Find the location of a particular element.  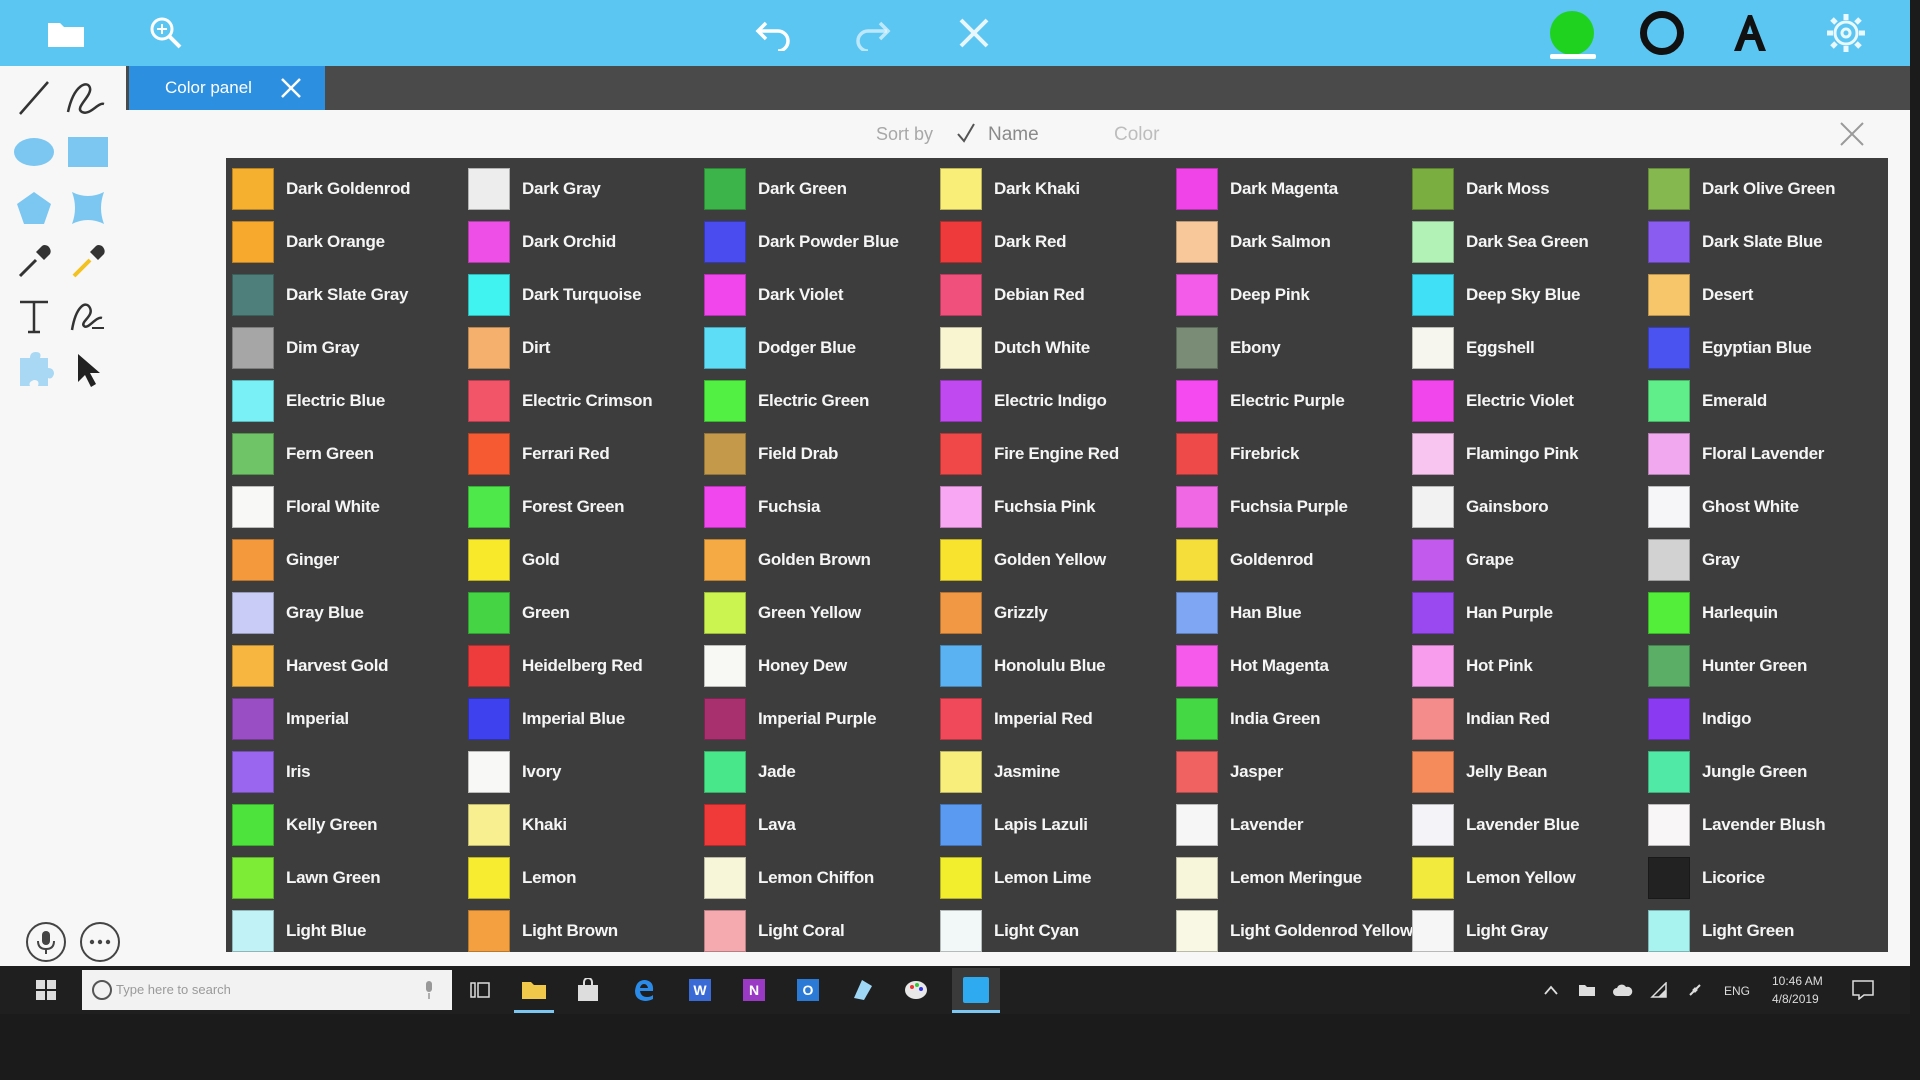

color-item: Light Blue is located at coordinates (350, 928).